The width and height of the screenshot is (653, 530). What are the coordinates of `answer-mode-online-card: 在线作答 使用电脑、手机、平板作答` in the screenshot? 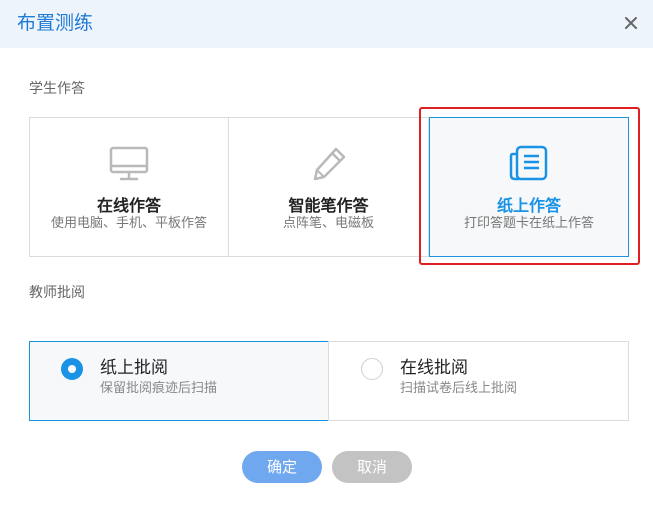 It's located at (129, 187).